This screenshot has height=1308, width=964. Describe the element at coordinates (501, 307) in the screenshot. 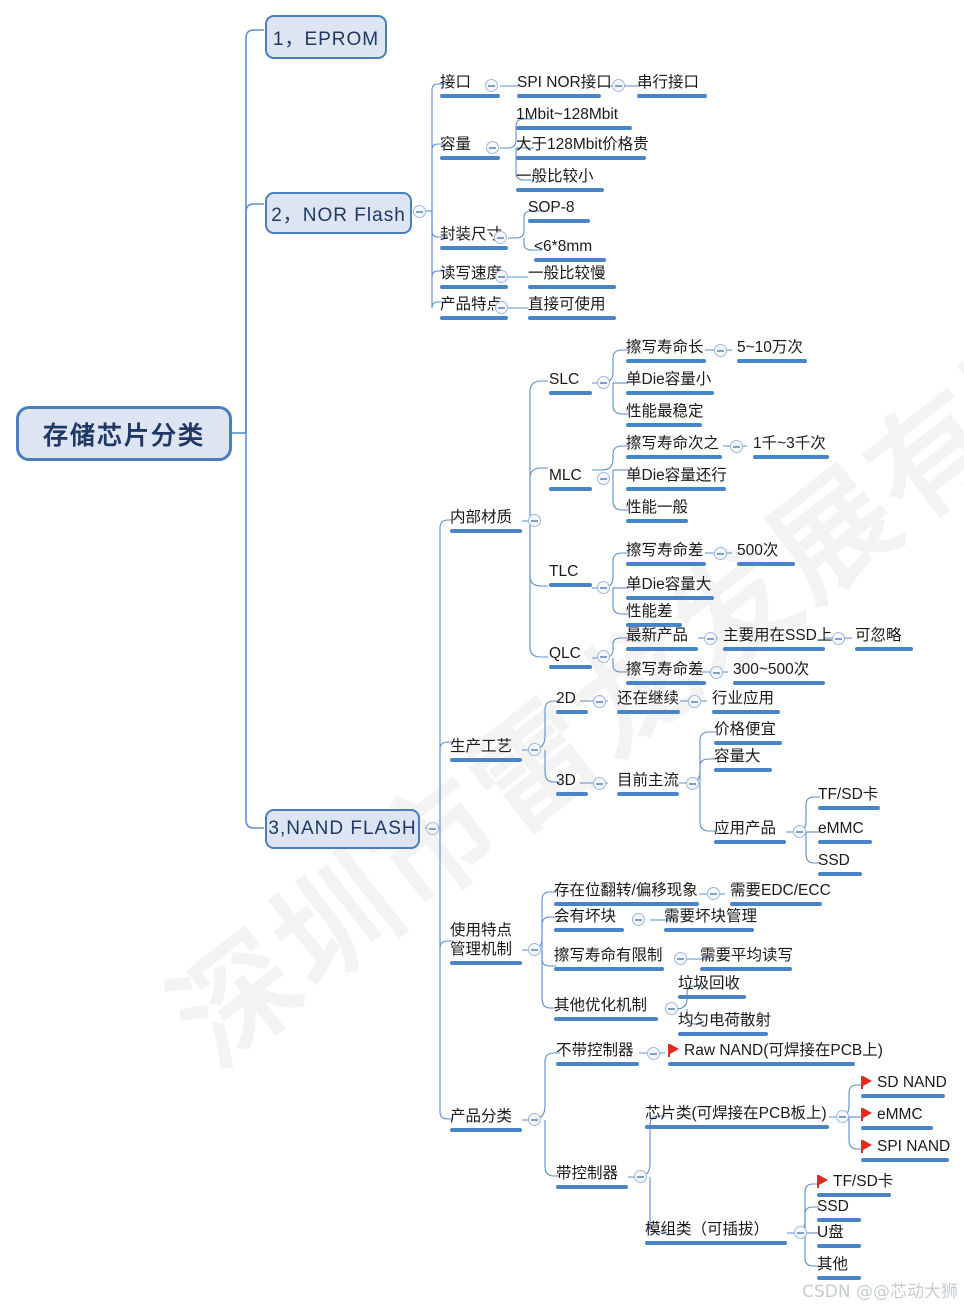

I see `toggle-nor-feature` at that location.